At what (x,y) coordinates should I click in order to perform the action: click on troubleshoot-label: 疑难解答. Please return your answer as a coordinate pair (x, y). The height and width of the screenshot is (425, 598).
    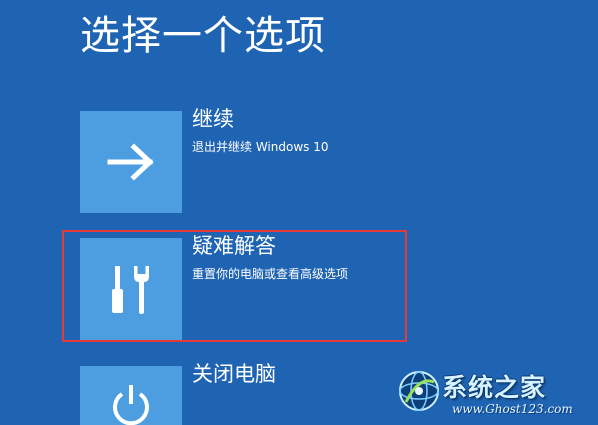
    Looking at the image, I should click on (234, 246).